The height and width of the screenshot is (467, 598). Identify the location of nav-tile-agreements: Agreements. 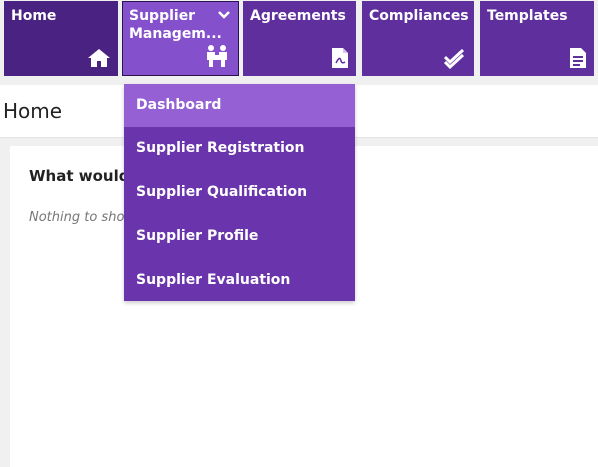
(299, 38).